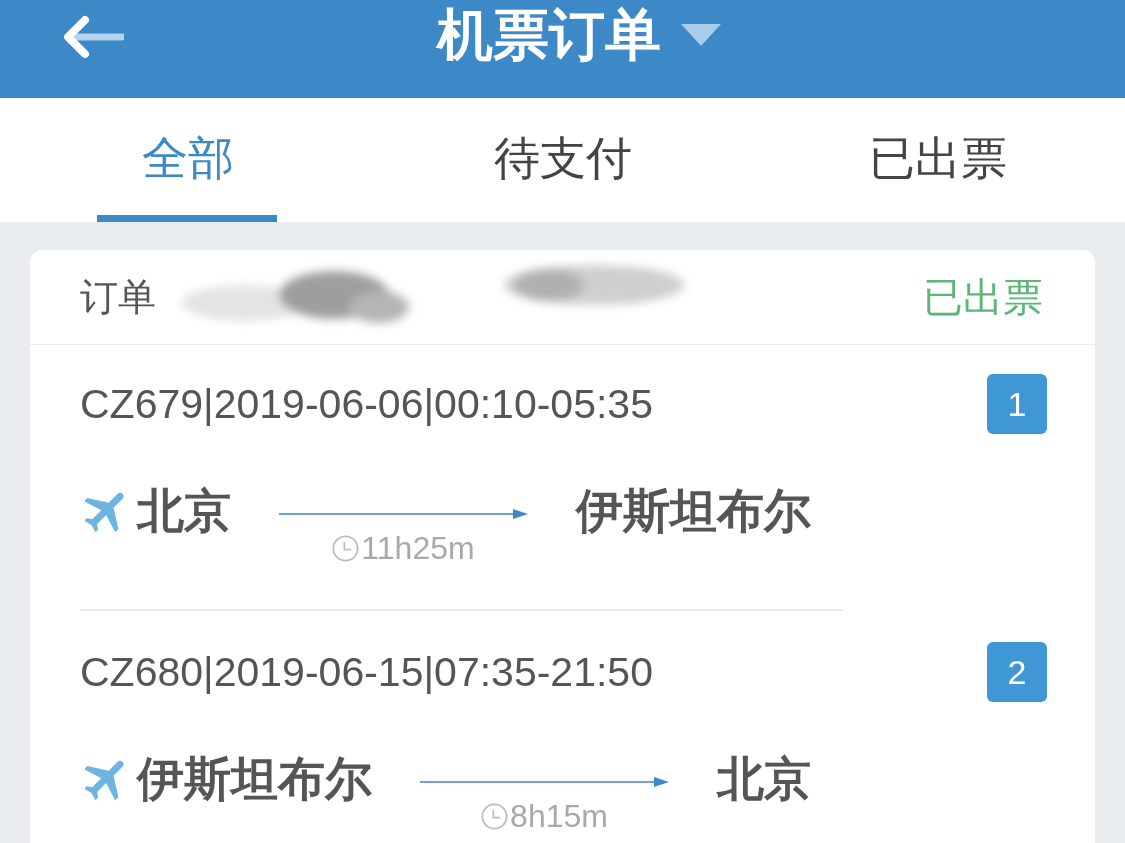  Describe the element at coordinates (764, 779) in the screenshot. I see `destination-city: 北京` at that location.